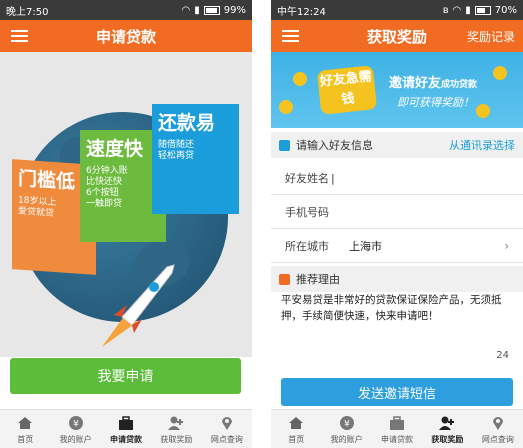  I want to click on chevron-right-icon: ›, so click(506, 246).